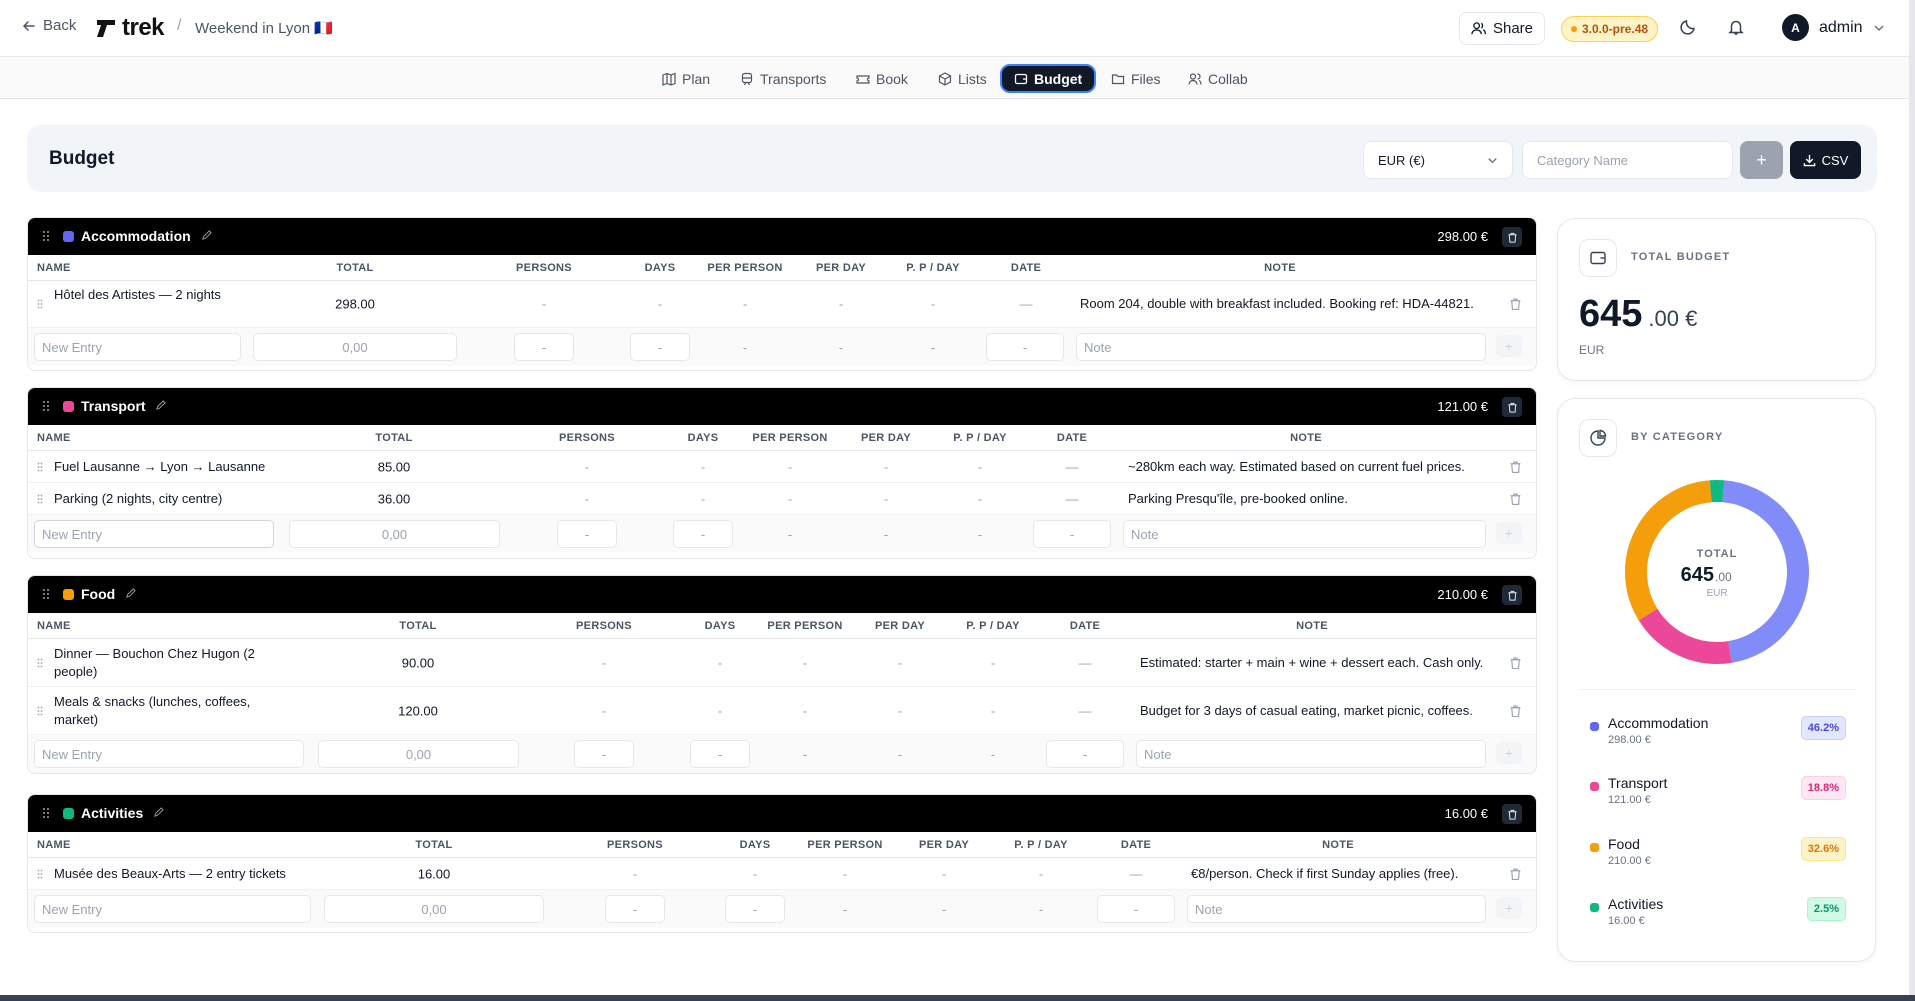 The image size is (1915, 1001). I want to click on item-total: 85.00, so click(394, 466).